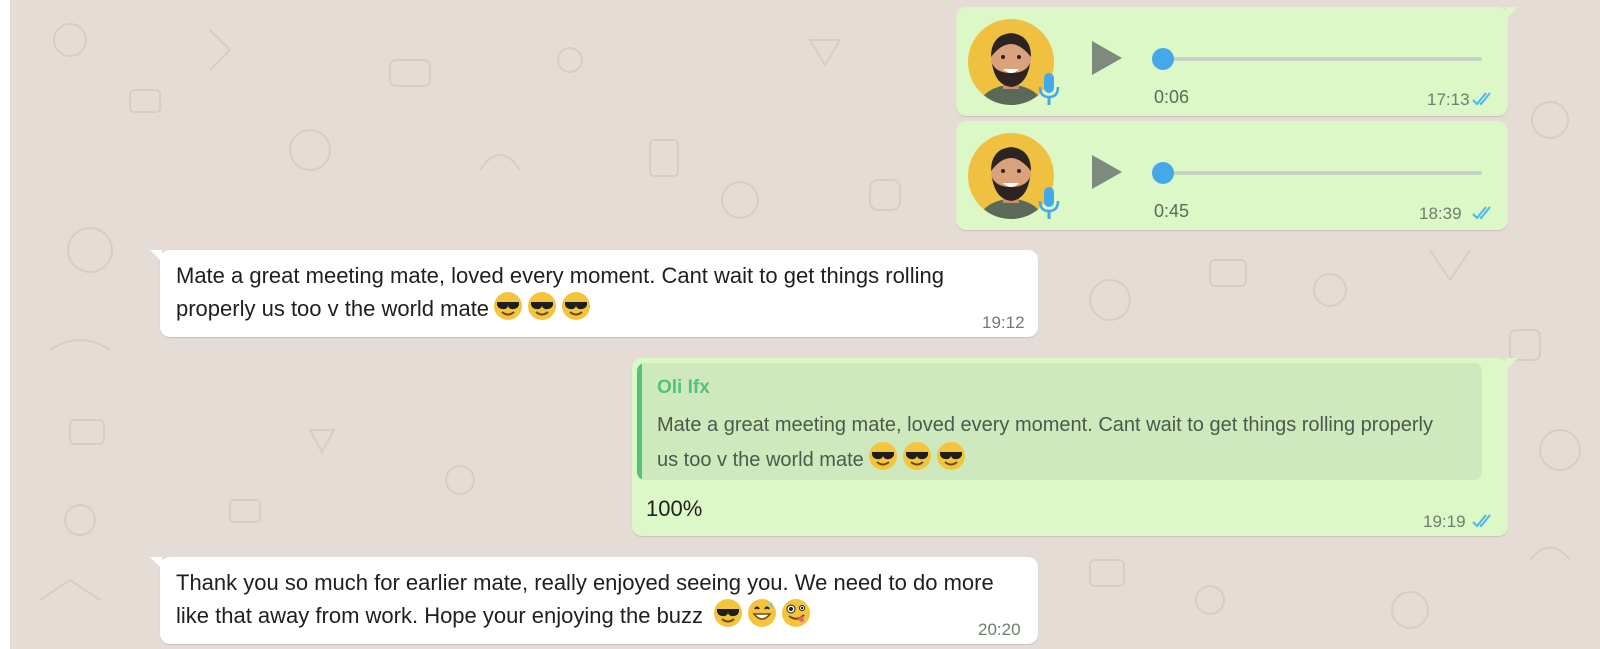 The width and height of the screenshot is (1600, 649). Describe the element at coordinates (1440, 213) in the screenshot. I see `message-time: 18:39` at that location.